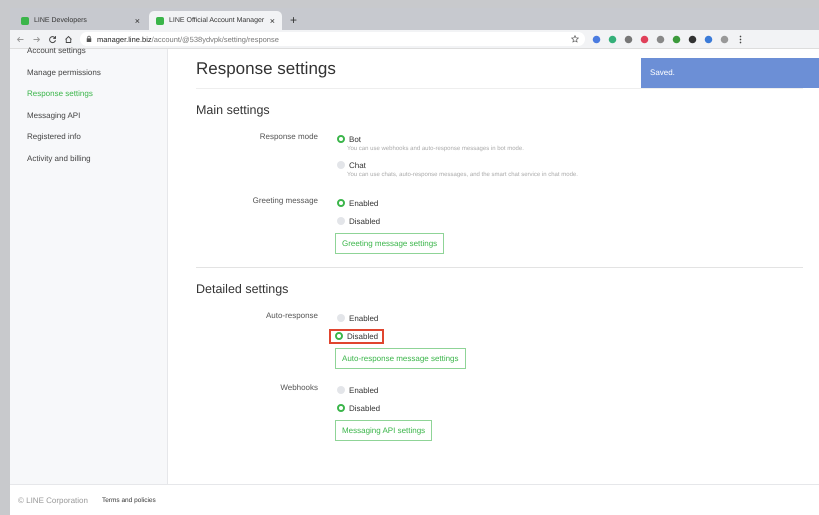  Describe the element at coordinates (20, 39) in the screenshot. I see `back-icon` at that location.